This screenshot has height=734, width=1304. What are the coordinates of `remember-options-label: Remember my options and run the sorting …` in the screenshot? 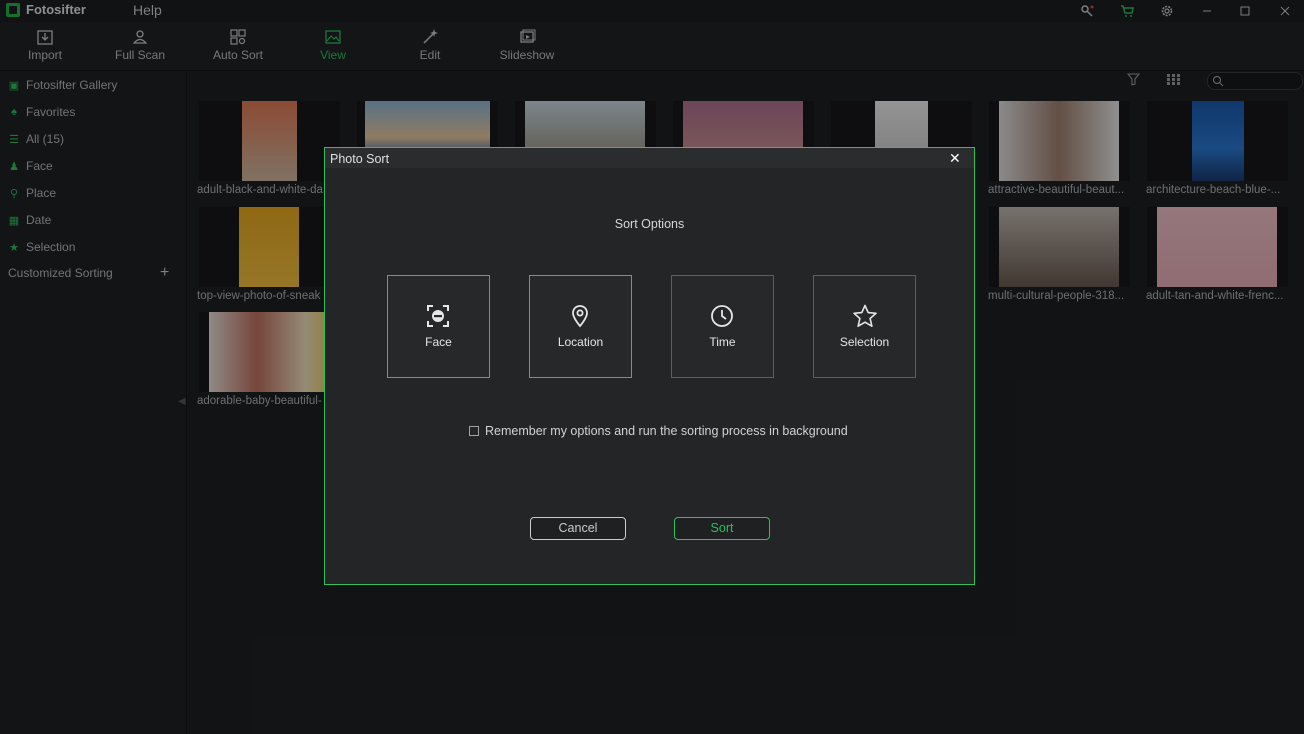 It's located at (666, 431).